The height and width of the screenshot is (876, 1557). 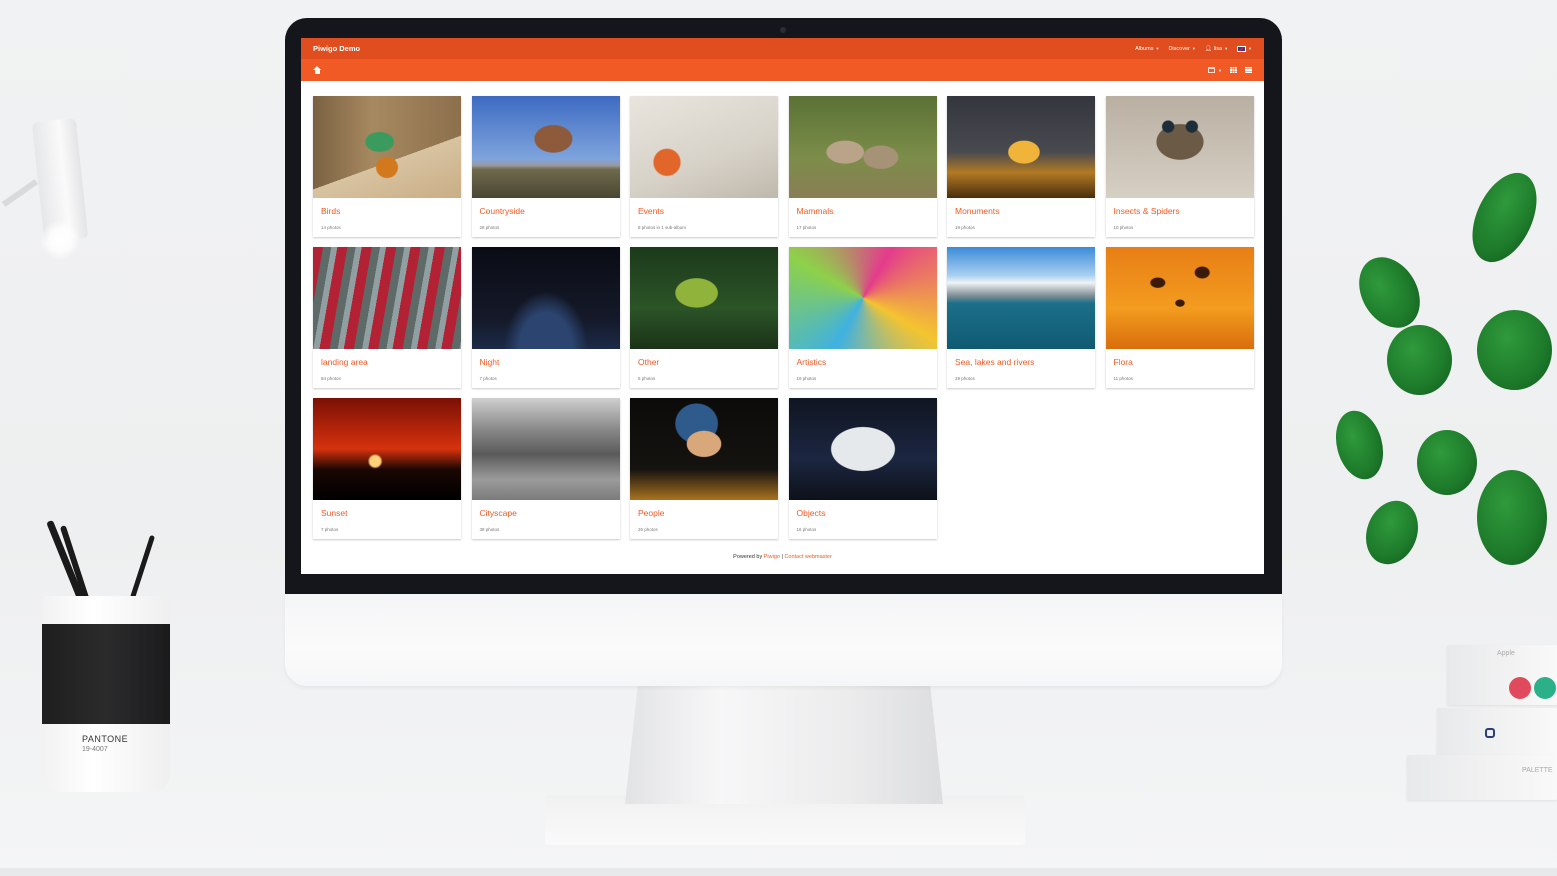 What do you see at coordinates (648, 529) in the screenshot?
I see `album-photo-count: 26 photos` at bounding box center [648, 529].